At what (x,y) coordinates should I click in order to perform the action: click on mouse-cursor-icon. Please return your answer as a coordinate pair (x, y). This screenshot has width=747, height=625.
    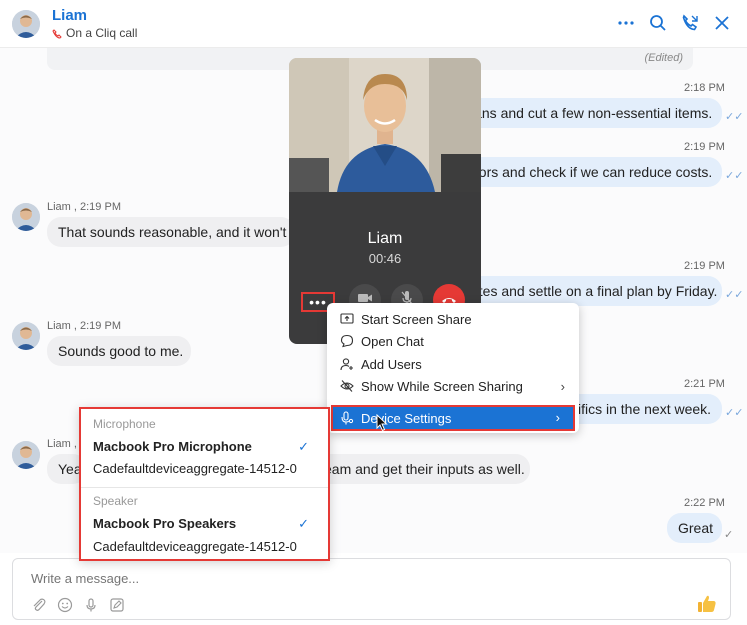
    Looking at the image, I should click on (382, 423).